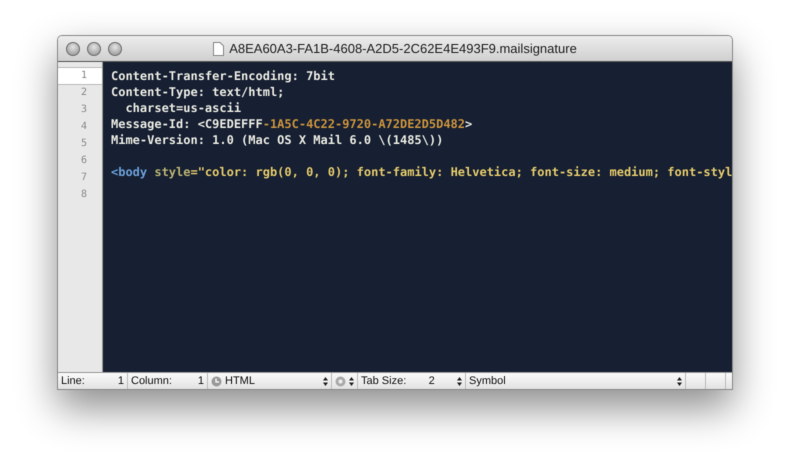 This screenshot has height=469, width=790. I want to click on window-title: A8EA60A3-FA1B-4608-A2D5-2C62E4E493F9.mailsignature, so click(403, 48).